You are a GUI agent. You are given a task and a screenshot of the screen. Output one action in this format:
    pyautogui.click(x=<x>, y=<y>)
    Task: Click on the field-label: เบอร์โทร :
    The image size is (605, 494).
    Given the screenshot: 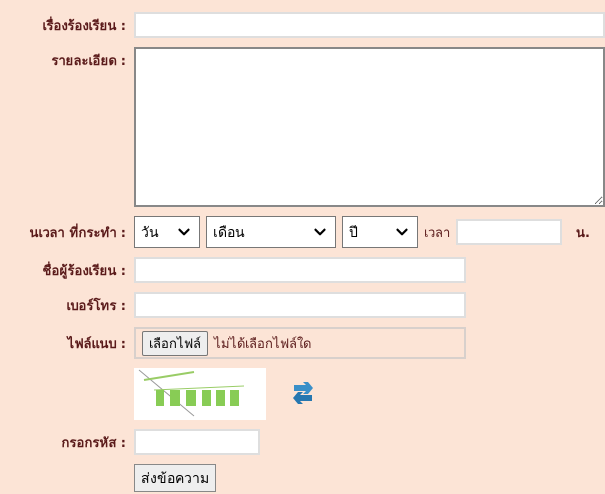 What is the action you would take?
    pyautogui.click(x=96, y=306)
    